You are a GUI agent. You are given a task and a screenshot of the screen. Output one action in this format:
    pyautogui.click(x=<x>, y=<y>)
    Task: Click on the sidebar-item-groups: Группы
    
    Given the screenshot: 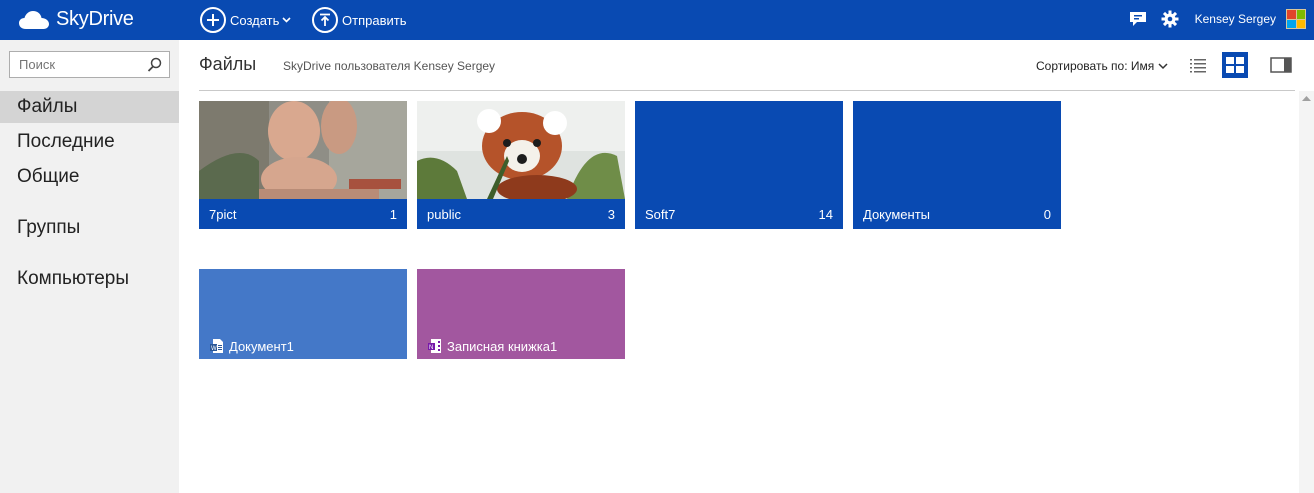 What is the action you would take?
    pyautogui.click(x=89, y=228)
    